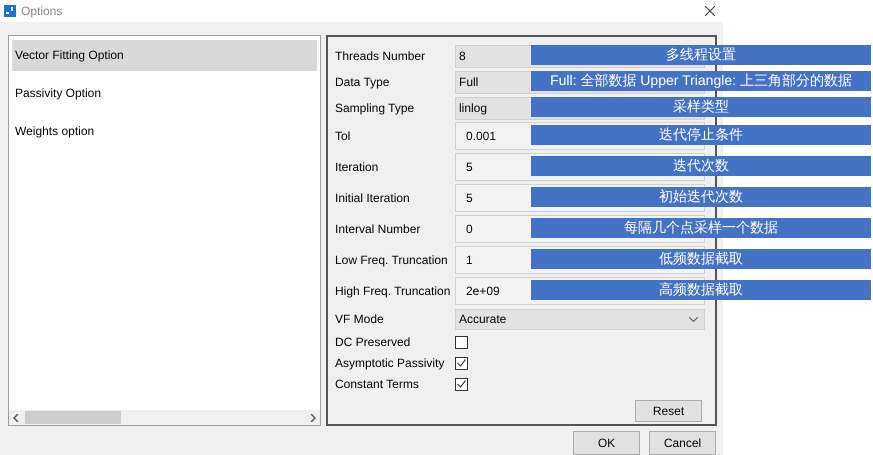 The width and height of the screenshot is (873, 455). Describe the element at coordinates (373, 198) in the screenshot. I see `field-label: Initial Iteration` at that location.